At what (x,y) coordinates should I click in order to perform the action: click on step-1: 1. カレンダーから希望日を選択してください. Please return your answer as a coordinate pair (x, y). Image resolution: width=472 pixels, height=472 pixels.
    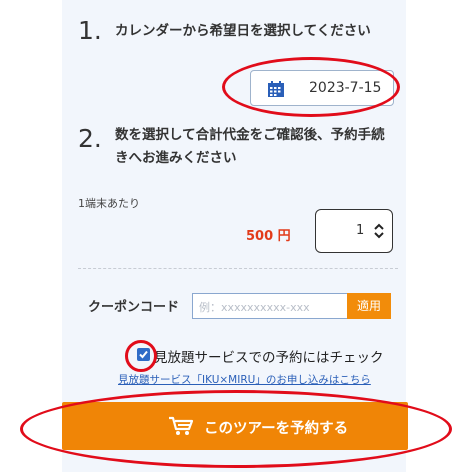
    Looking at the image, I should click on (234, 35).